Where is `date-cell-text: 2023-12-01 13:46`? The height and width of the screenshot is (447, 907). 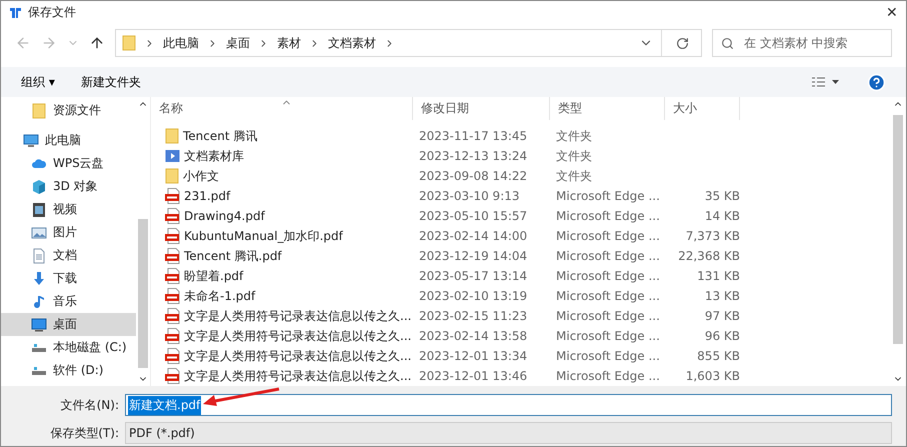
date-cell-text: 2023-12-01 13:46 is located at coordinates (473, 376).